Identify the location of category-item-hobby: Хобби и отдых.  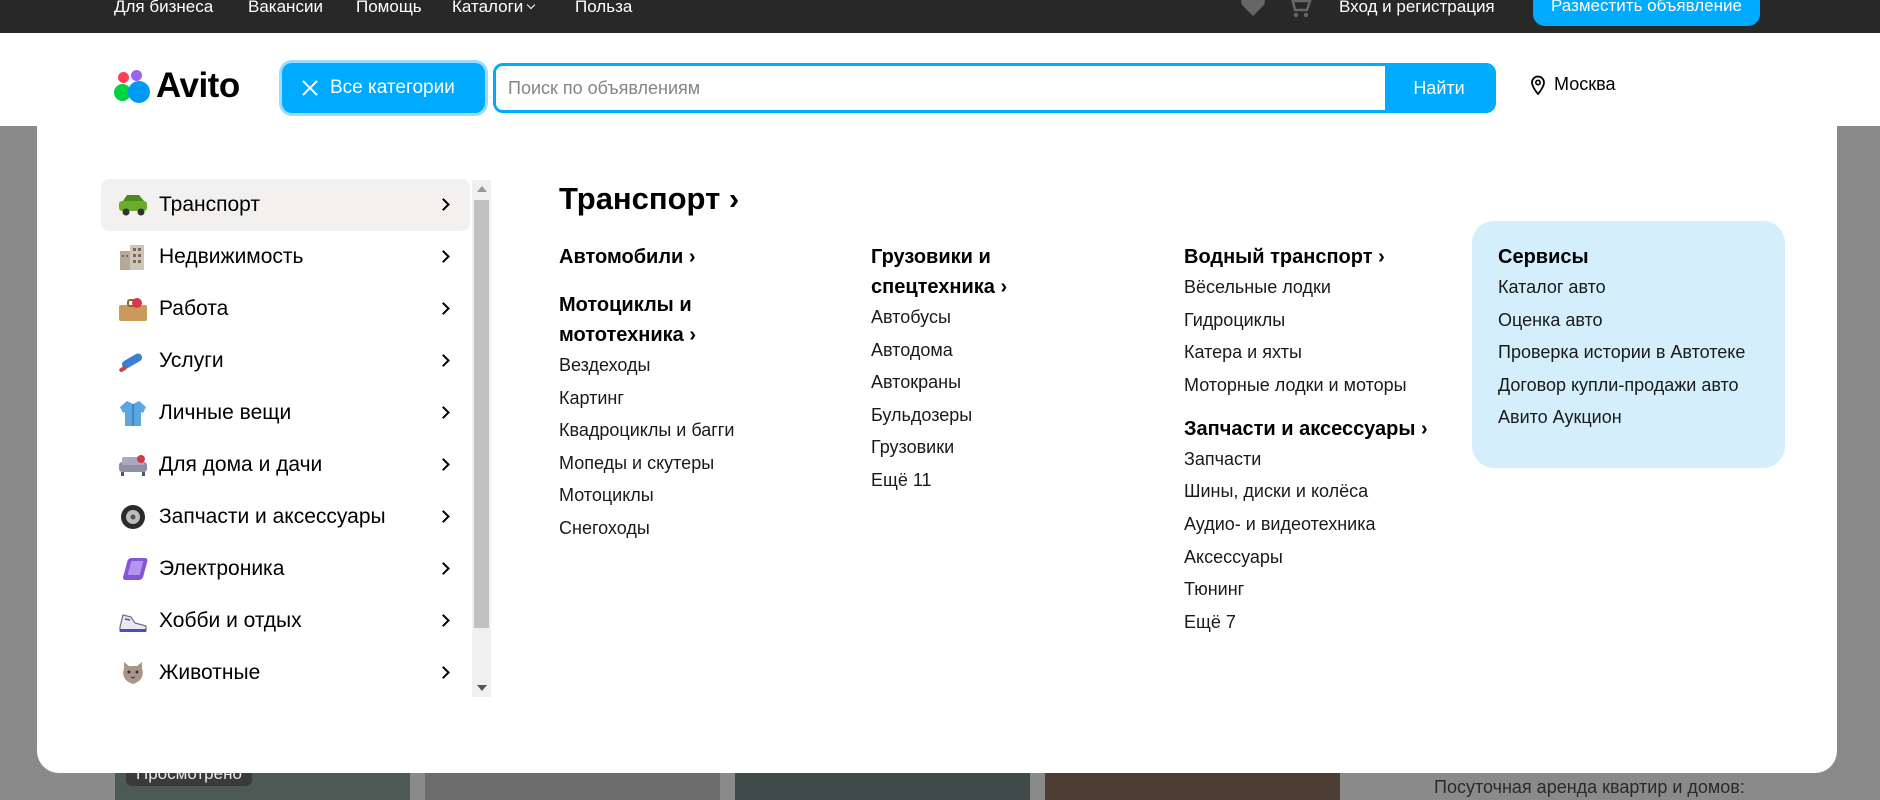
(285, 621).